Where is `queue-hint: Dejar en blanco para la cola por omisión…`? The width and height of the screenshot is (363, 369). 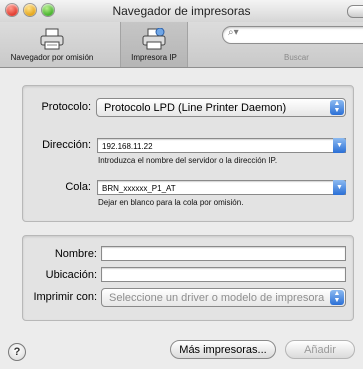 queue-hint: Dejar en blanco para la cola por omisión… is located at coordinates (171, 202).